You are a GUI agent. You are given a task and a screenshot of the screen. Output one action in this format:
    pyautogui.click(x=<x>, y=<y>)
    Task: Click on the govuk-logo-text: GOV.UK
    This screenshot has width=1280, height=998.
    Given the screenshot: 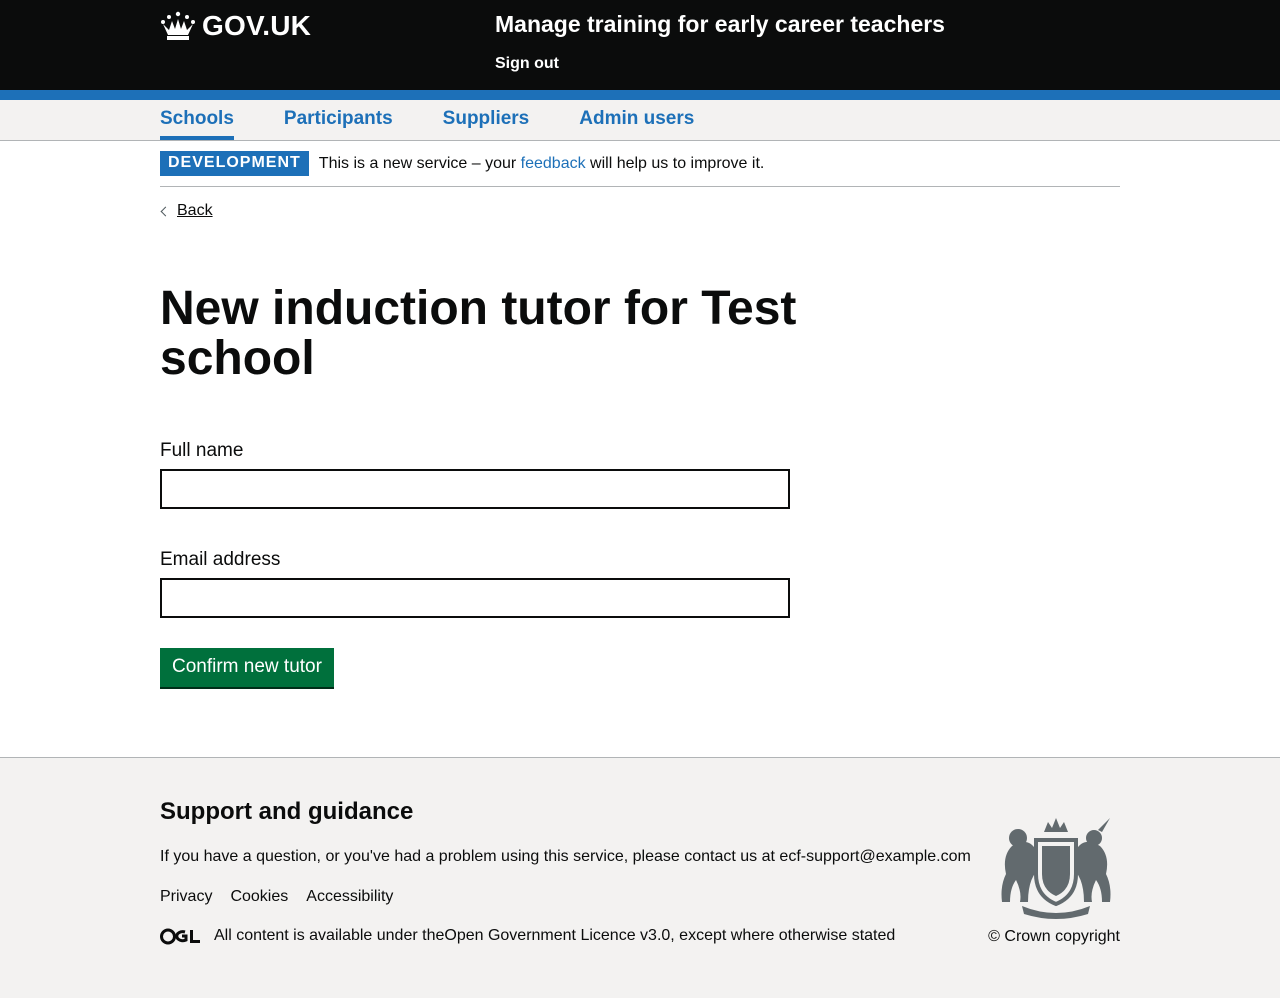 What is the action you would take?
    pyautogui.click(x=257, y=25)
    